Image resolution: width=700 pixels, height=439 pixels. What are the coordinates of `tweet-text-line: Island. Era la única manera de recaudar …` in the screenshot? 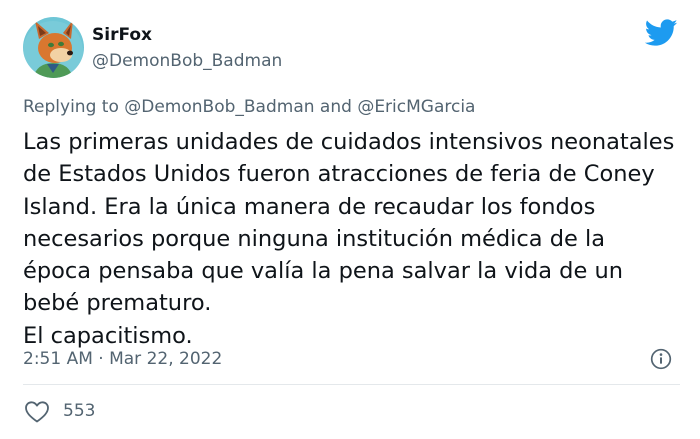 It's located at (309, 206).